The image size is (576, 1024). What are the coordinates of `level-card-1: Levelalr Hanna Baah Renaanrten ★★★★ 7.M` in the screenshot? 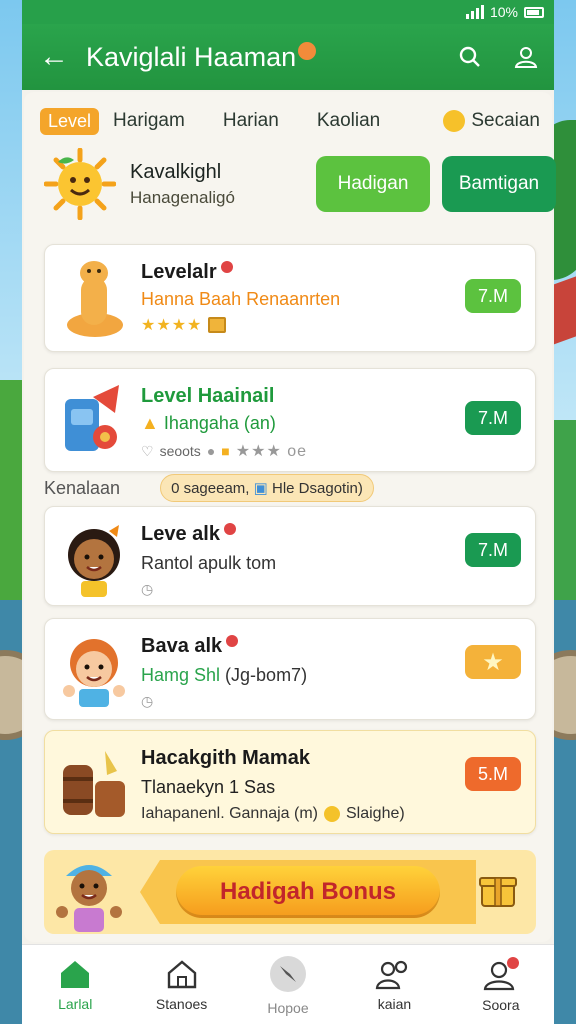 It's located at (290, 298).